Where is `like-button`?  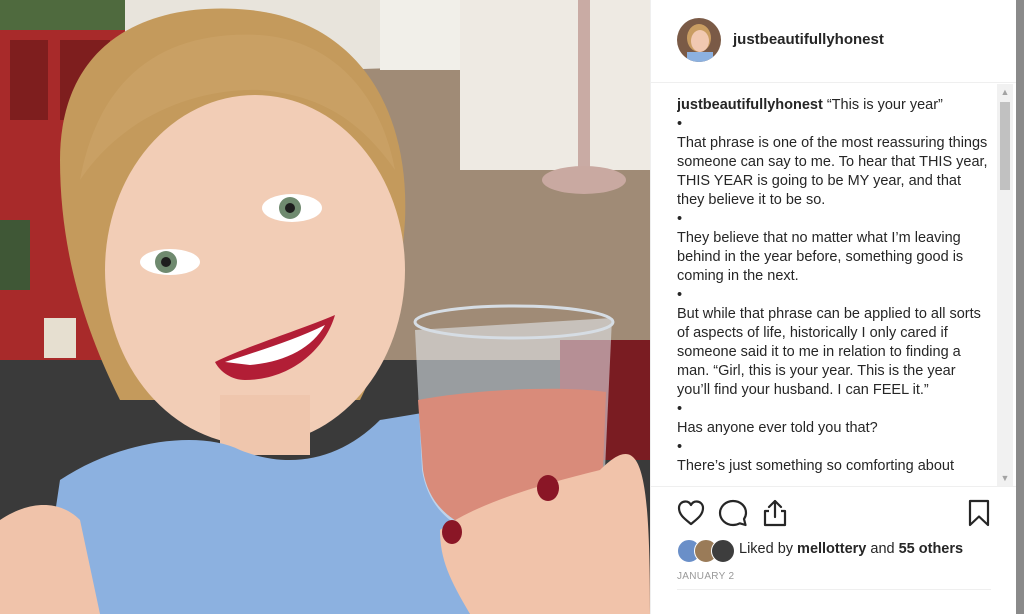
like-button is located at coordinates (691, 513).